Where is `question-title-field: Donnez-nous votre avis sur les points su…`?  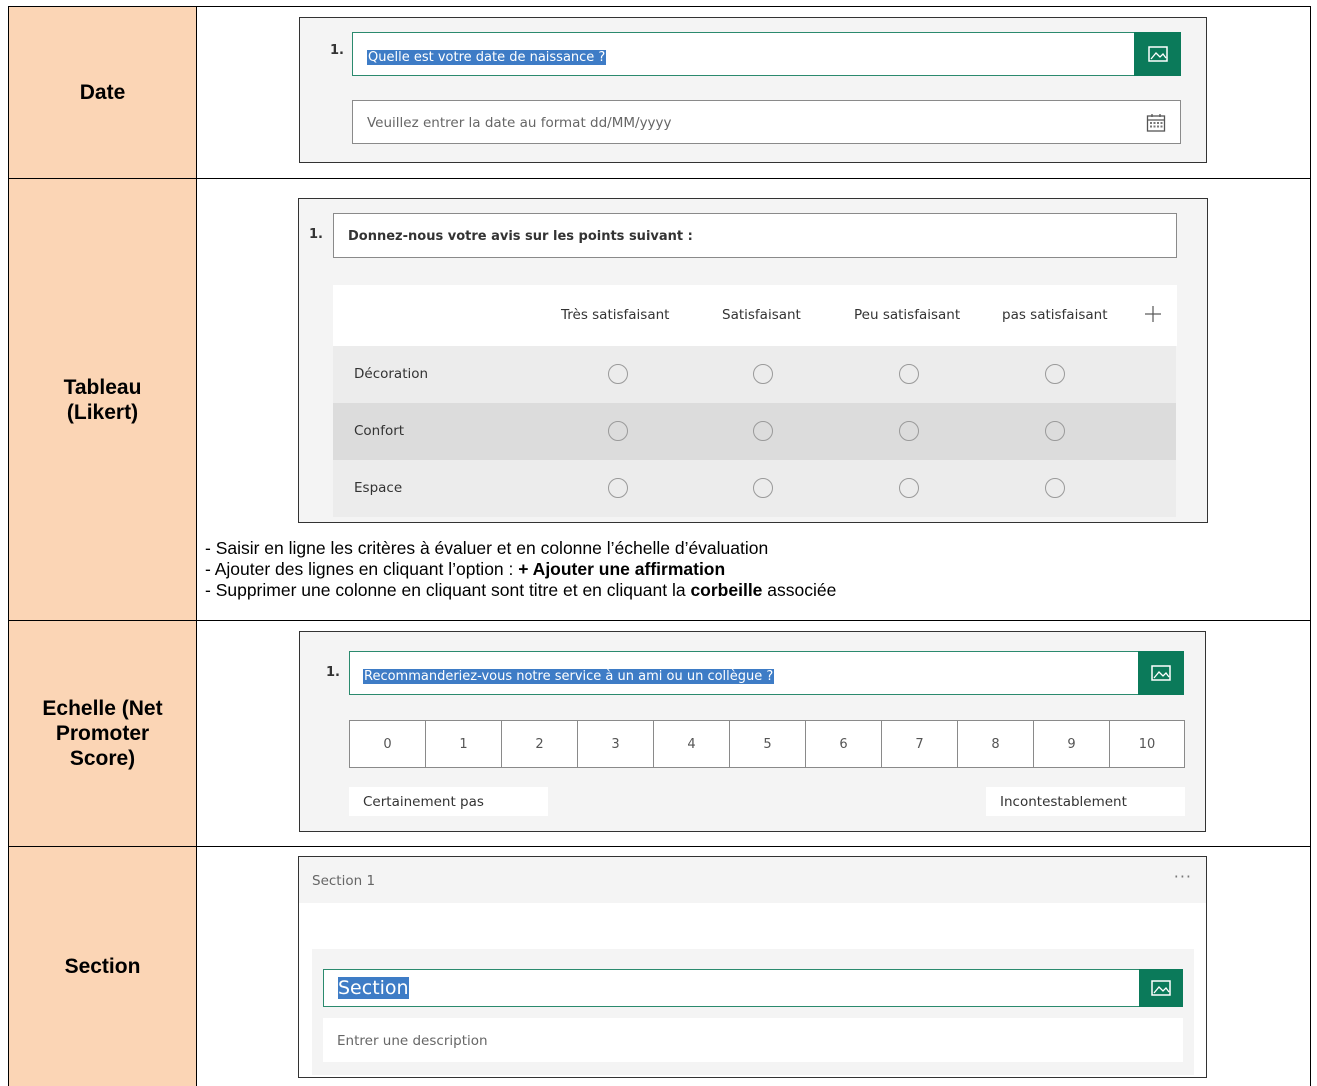 question-title-field: Donnez-nous votre avis sur les points su… is located at coordinates (755, 235).